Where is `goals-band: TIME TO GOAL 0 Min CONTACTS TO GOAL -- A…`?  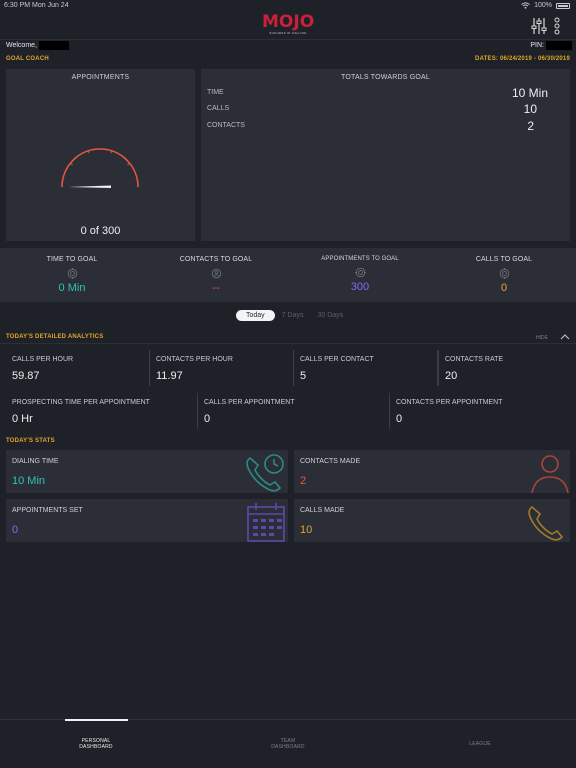
goals-band: TIME TO GOAL 0 Min CONTACTS TO GOAL -- A… is located at coordinates (288, 275).